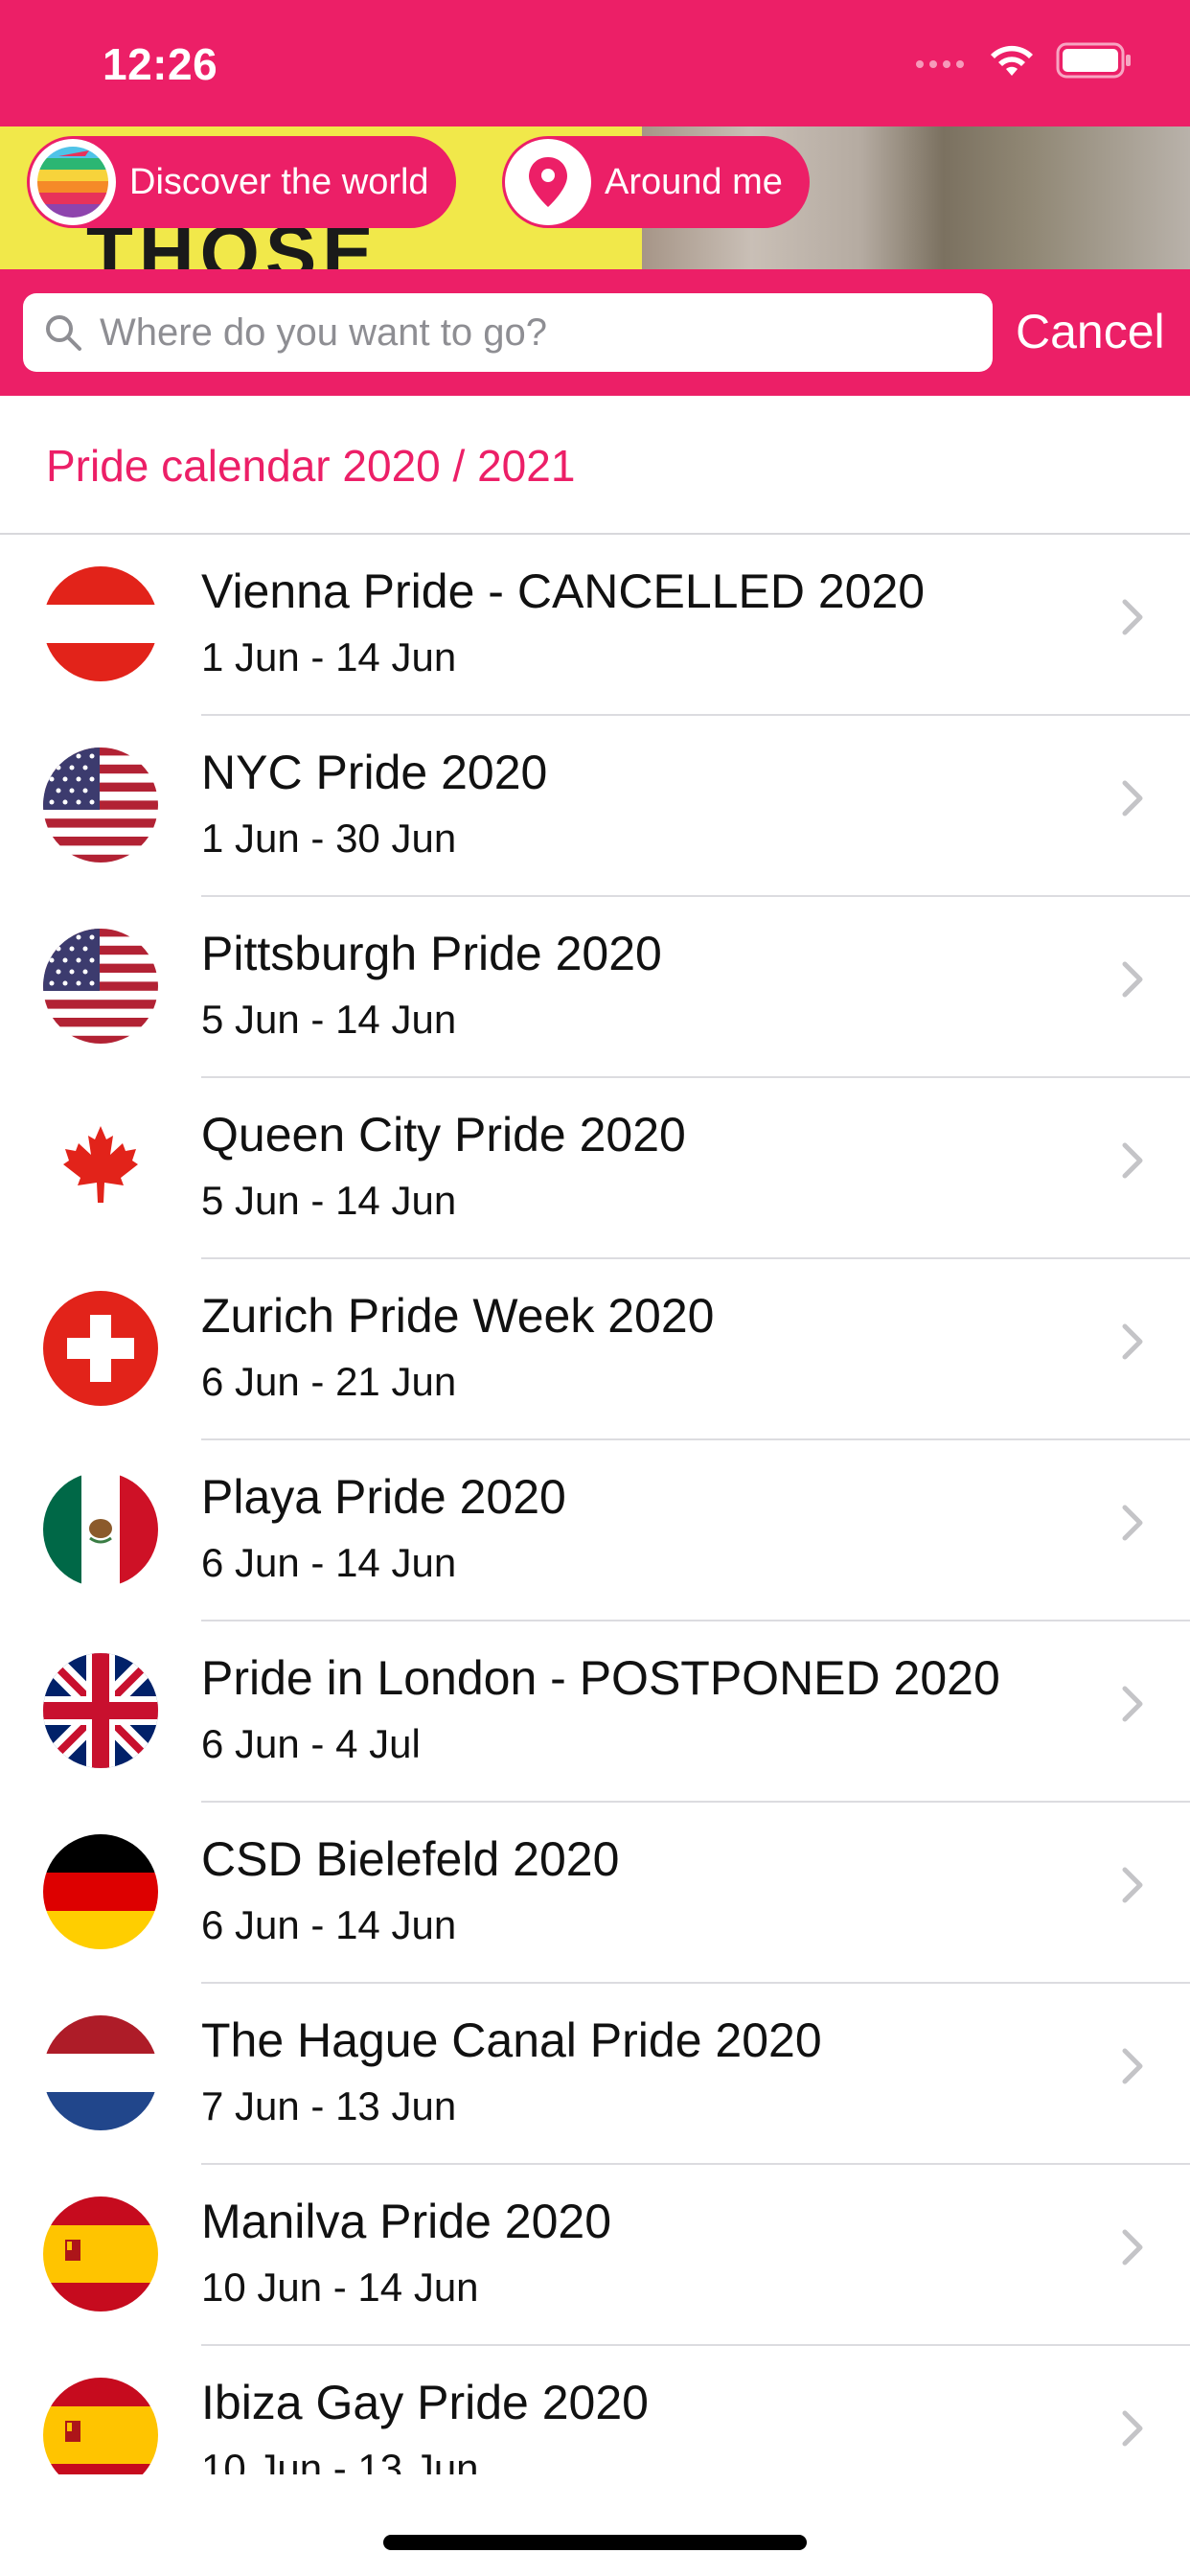  Describe the element at coordinates (411, 1859) in the screenshot. I see `event-title: CSD Bielefeld 2020` at that location.